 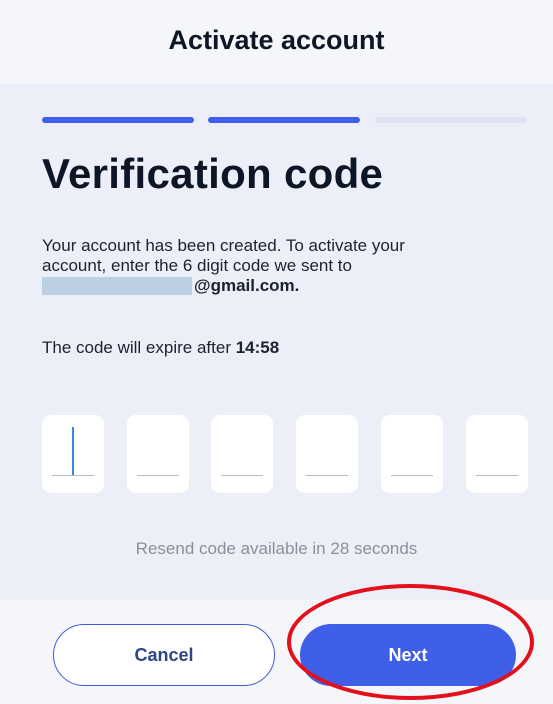 I want to click on header-bar: Activate account, so click(x=276, y=42).